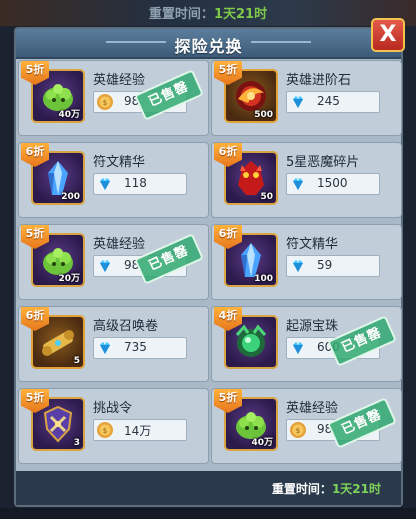 This screenshot has height=519, width=416. I want to click on background-header: 重置时间：1天21时, so click(208, 13).